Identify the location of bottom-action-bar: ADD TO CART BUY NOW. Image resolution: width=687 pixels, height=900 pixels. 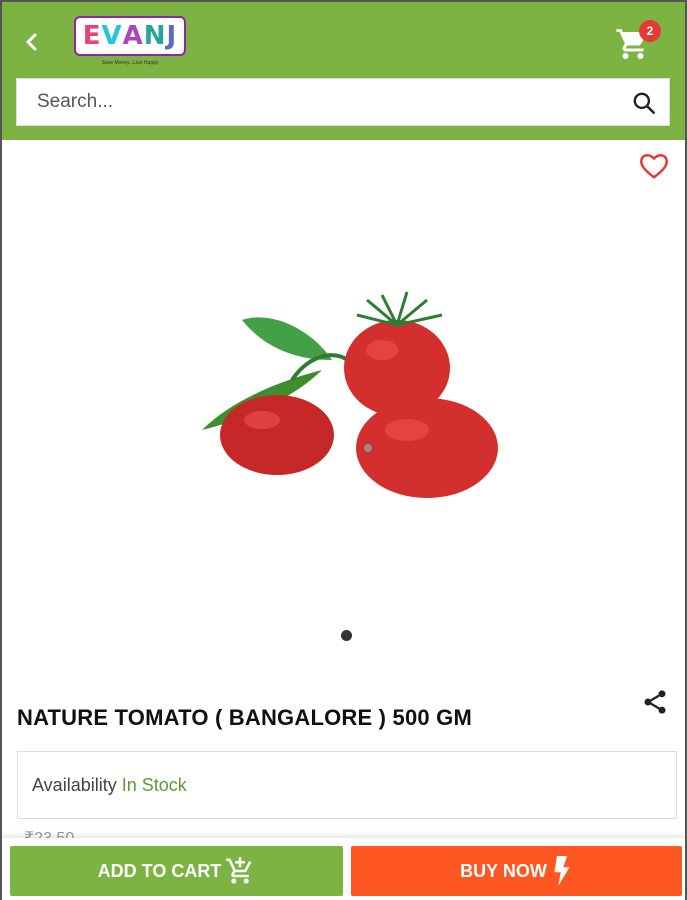
(343, 869).